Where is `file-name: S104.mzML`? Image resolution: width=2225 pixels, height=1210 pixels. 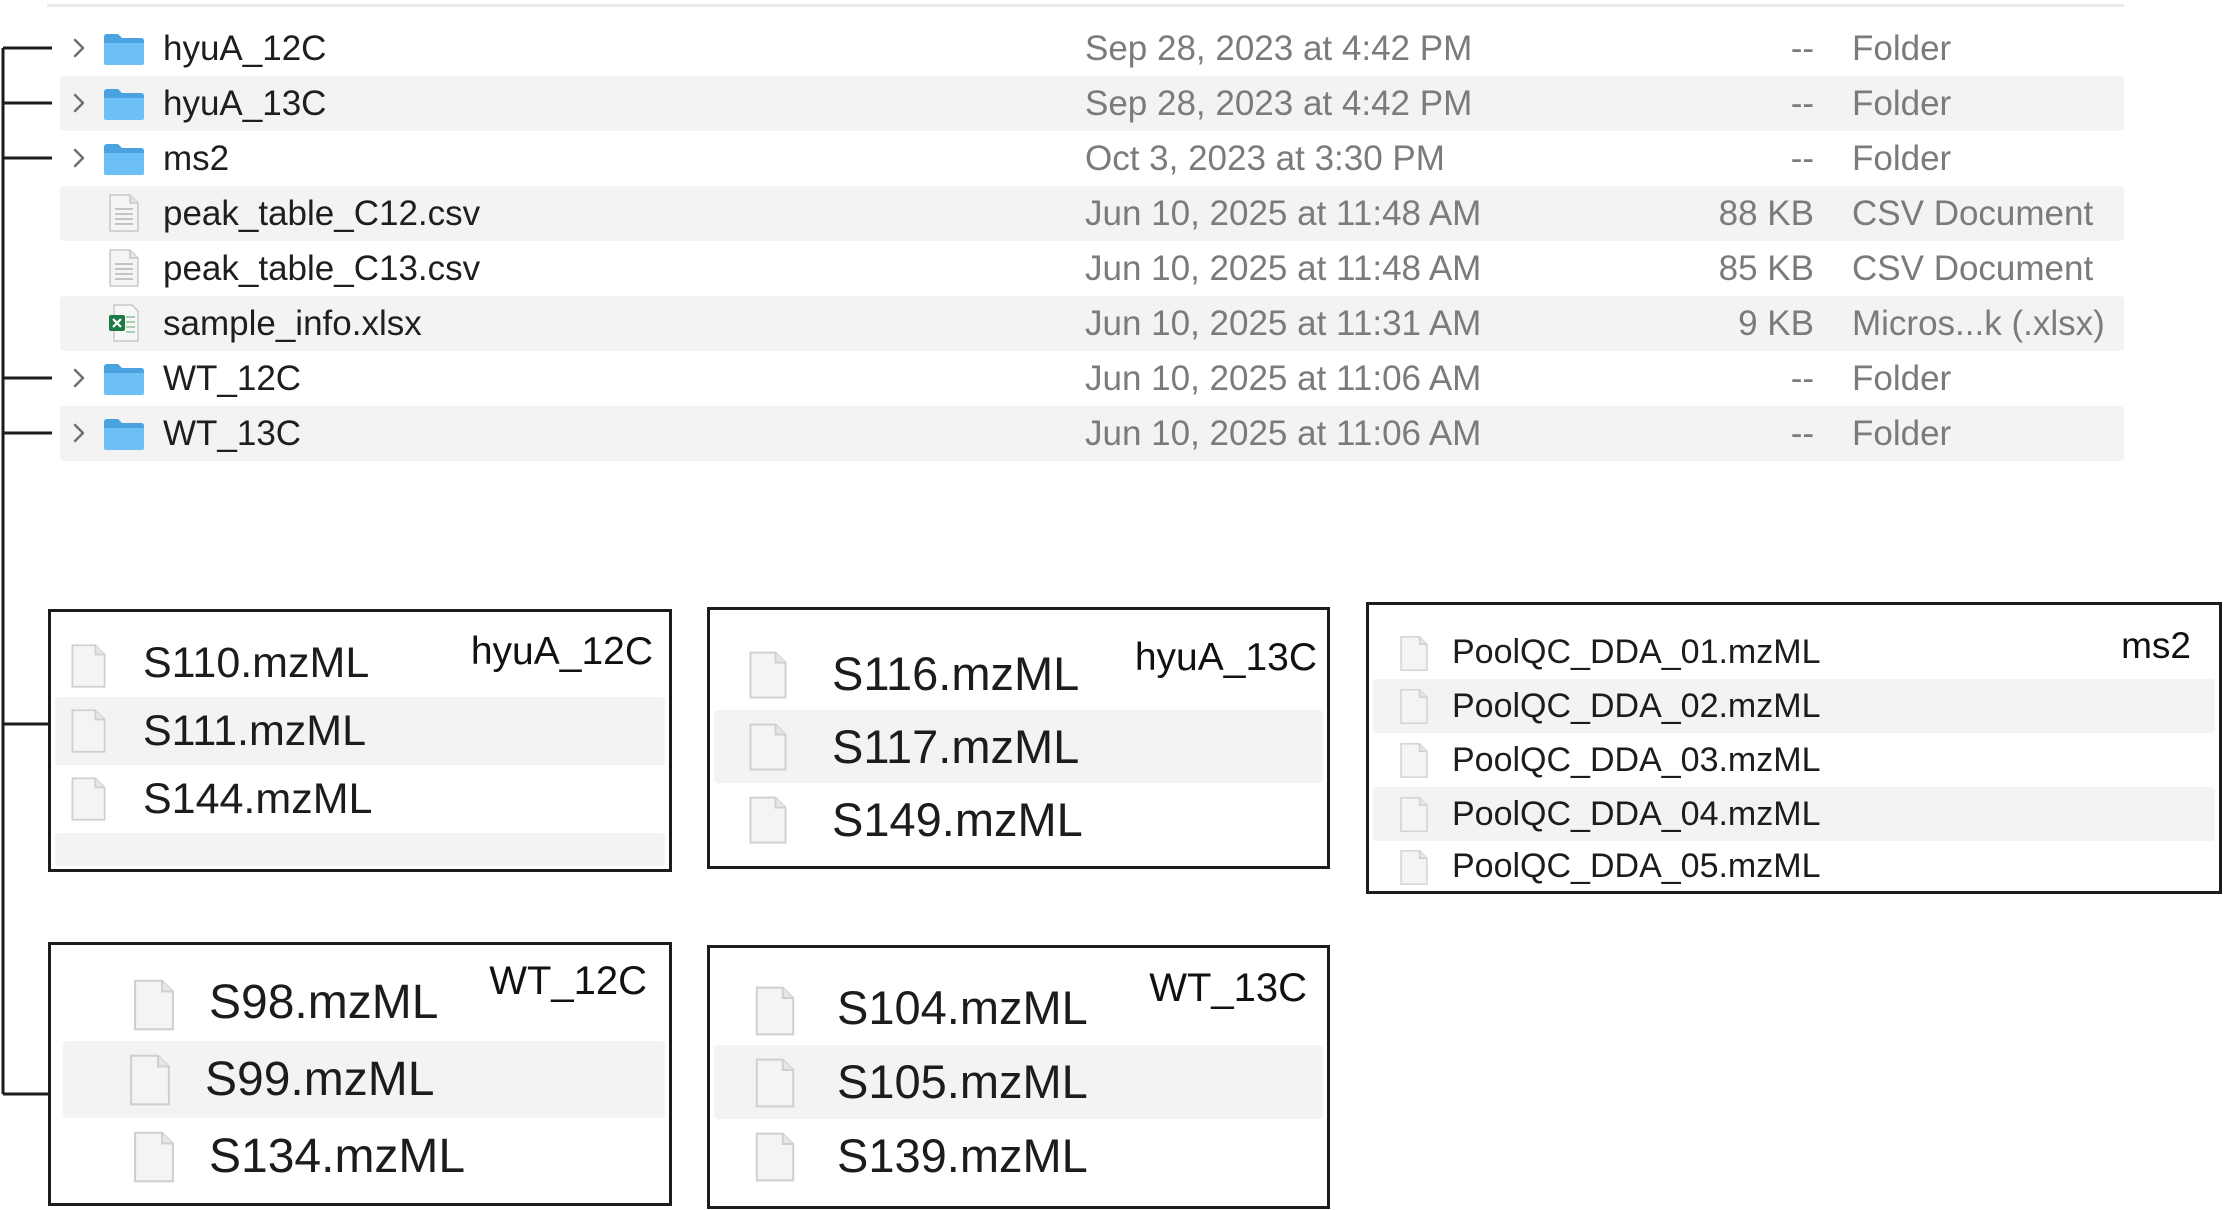
file-name: S104.mzML is located at coordinates (962, 1007).